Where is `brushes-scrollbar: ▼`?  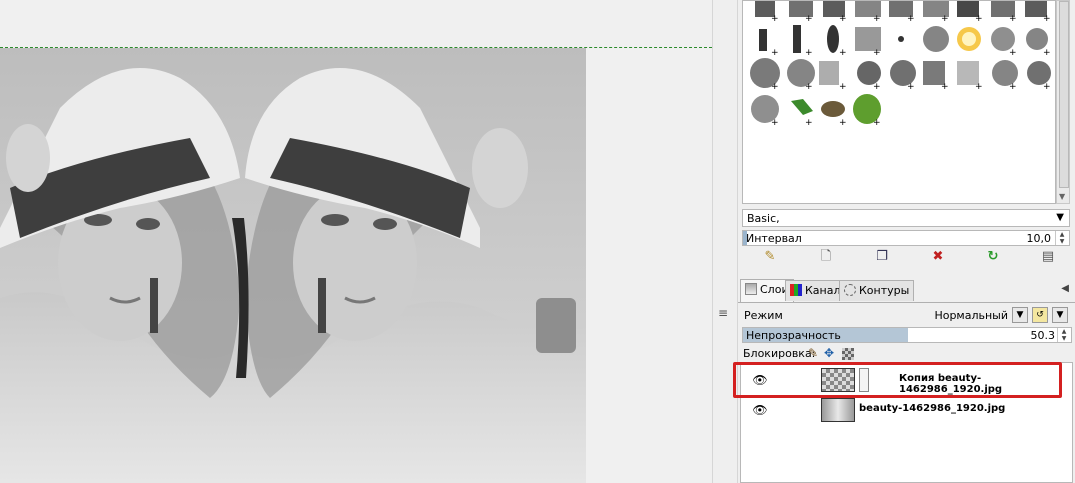
brushes-scrollbar: ▼ is located at coordinates (1063, 102).